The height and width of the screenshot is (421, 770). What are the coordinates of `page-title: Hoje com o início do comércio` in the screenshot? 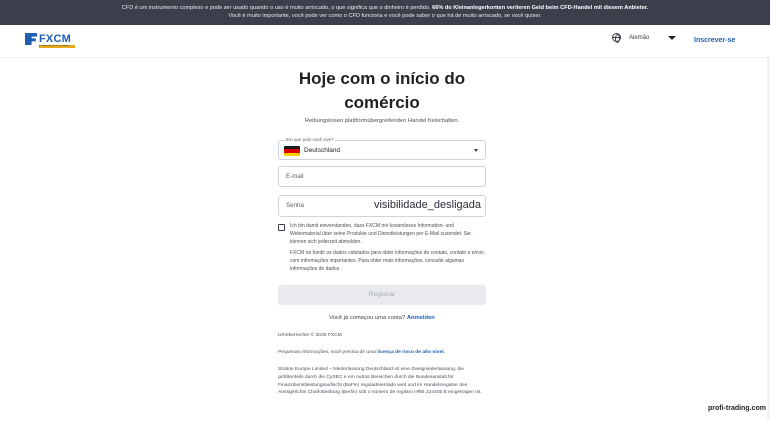 It's located at (382, 90).